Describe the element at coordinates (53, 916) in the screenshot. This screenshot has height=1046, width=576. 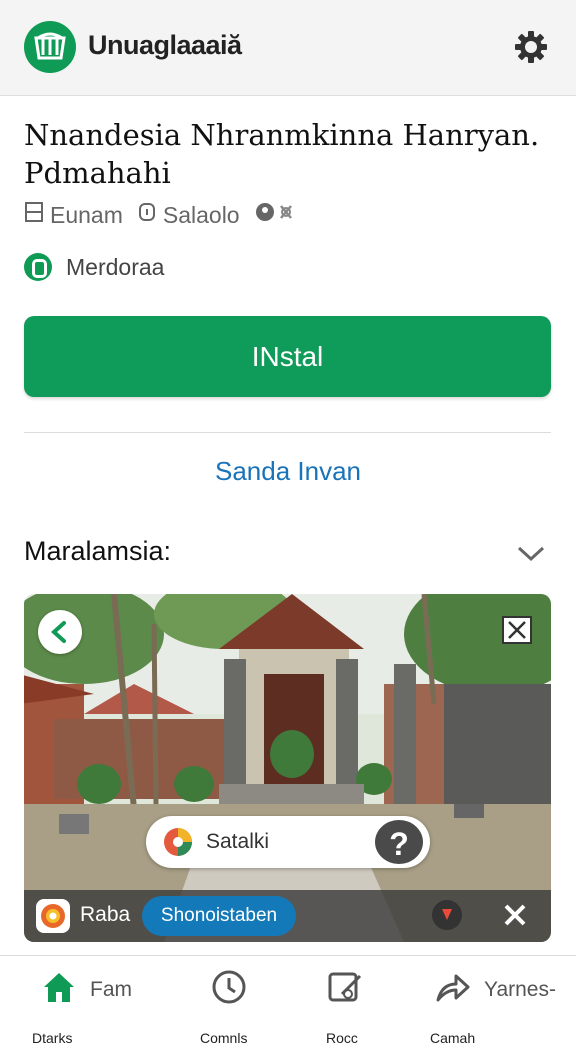
I see `browser-icon` at that location.